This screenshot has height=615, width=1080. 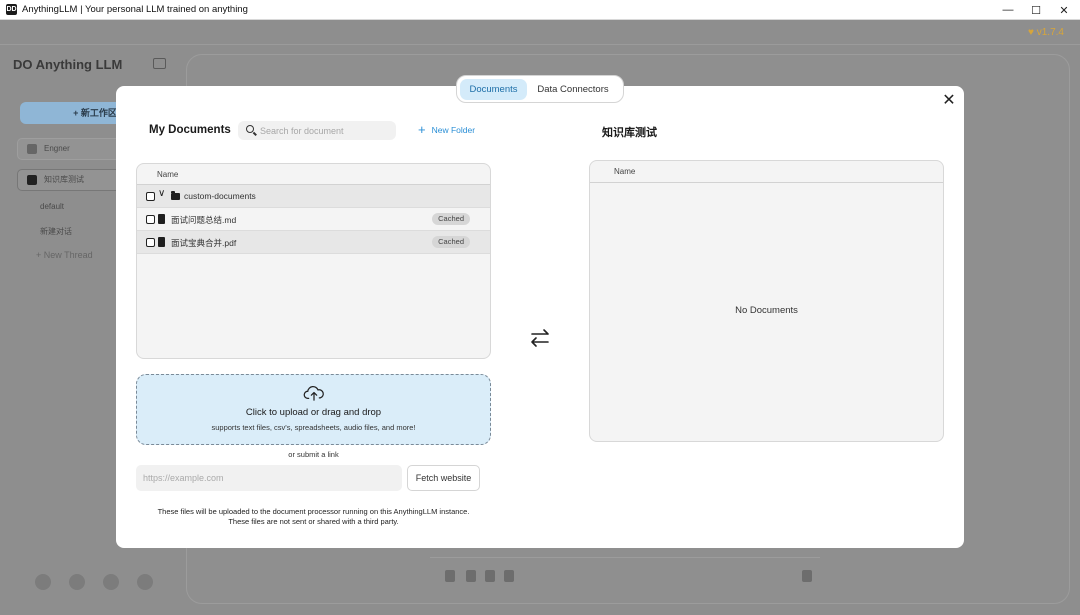 What do you see at coordinates (453, 130) in the screenshot?
I see `new-folder-label: New Folder` at bounding box center [453, 130].